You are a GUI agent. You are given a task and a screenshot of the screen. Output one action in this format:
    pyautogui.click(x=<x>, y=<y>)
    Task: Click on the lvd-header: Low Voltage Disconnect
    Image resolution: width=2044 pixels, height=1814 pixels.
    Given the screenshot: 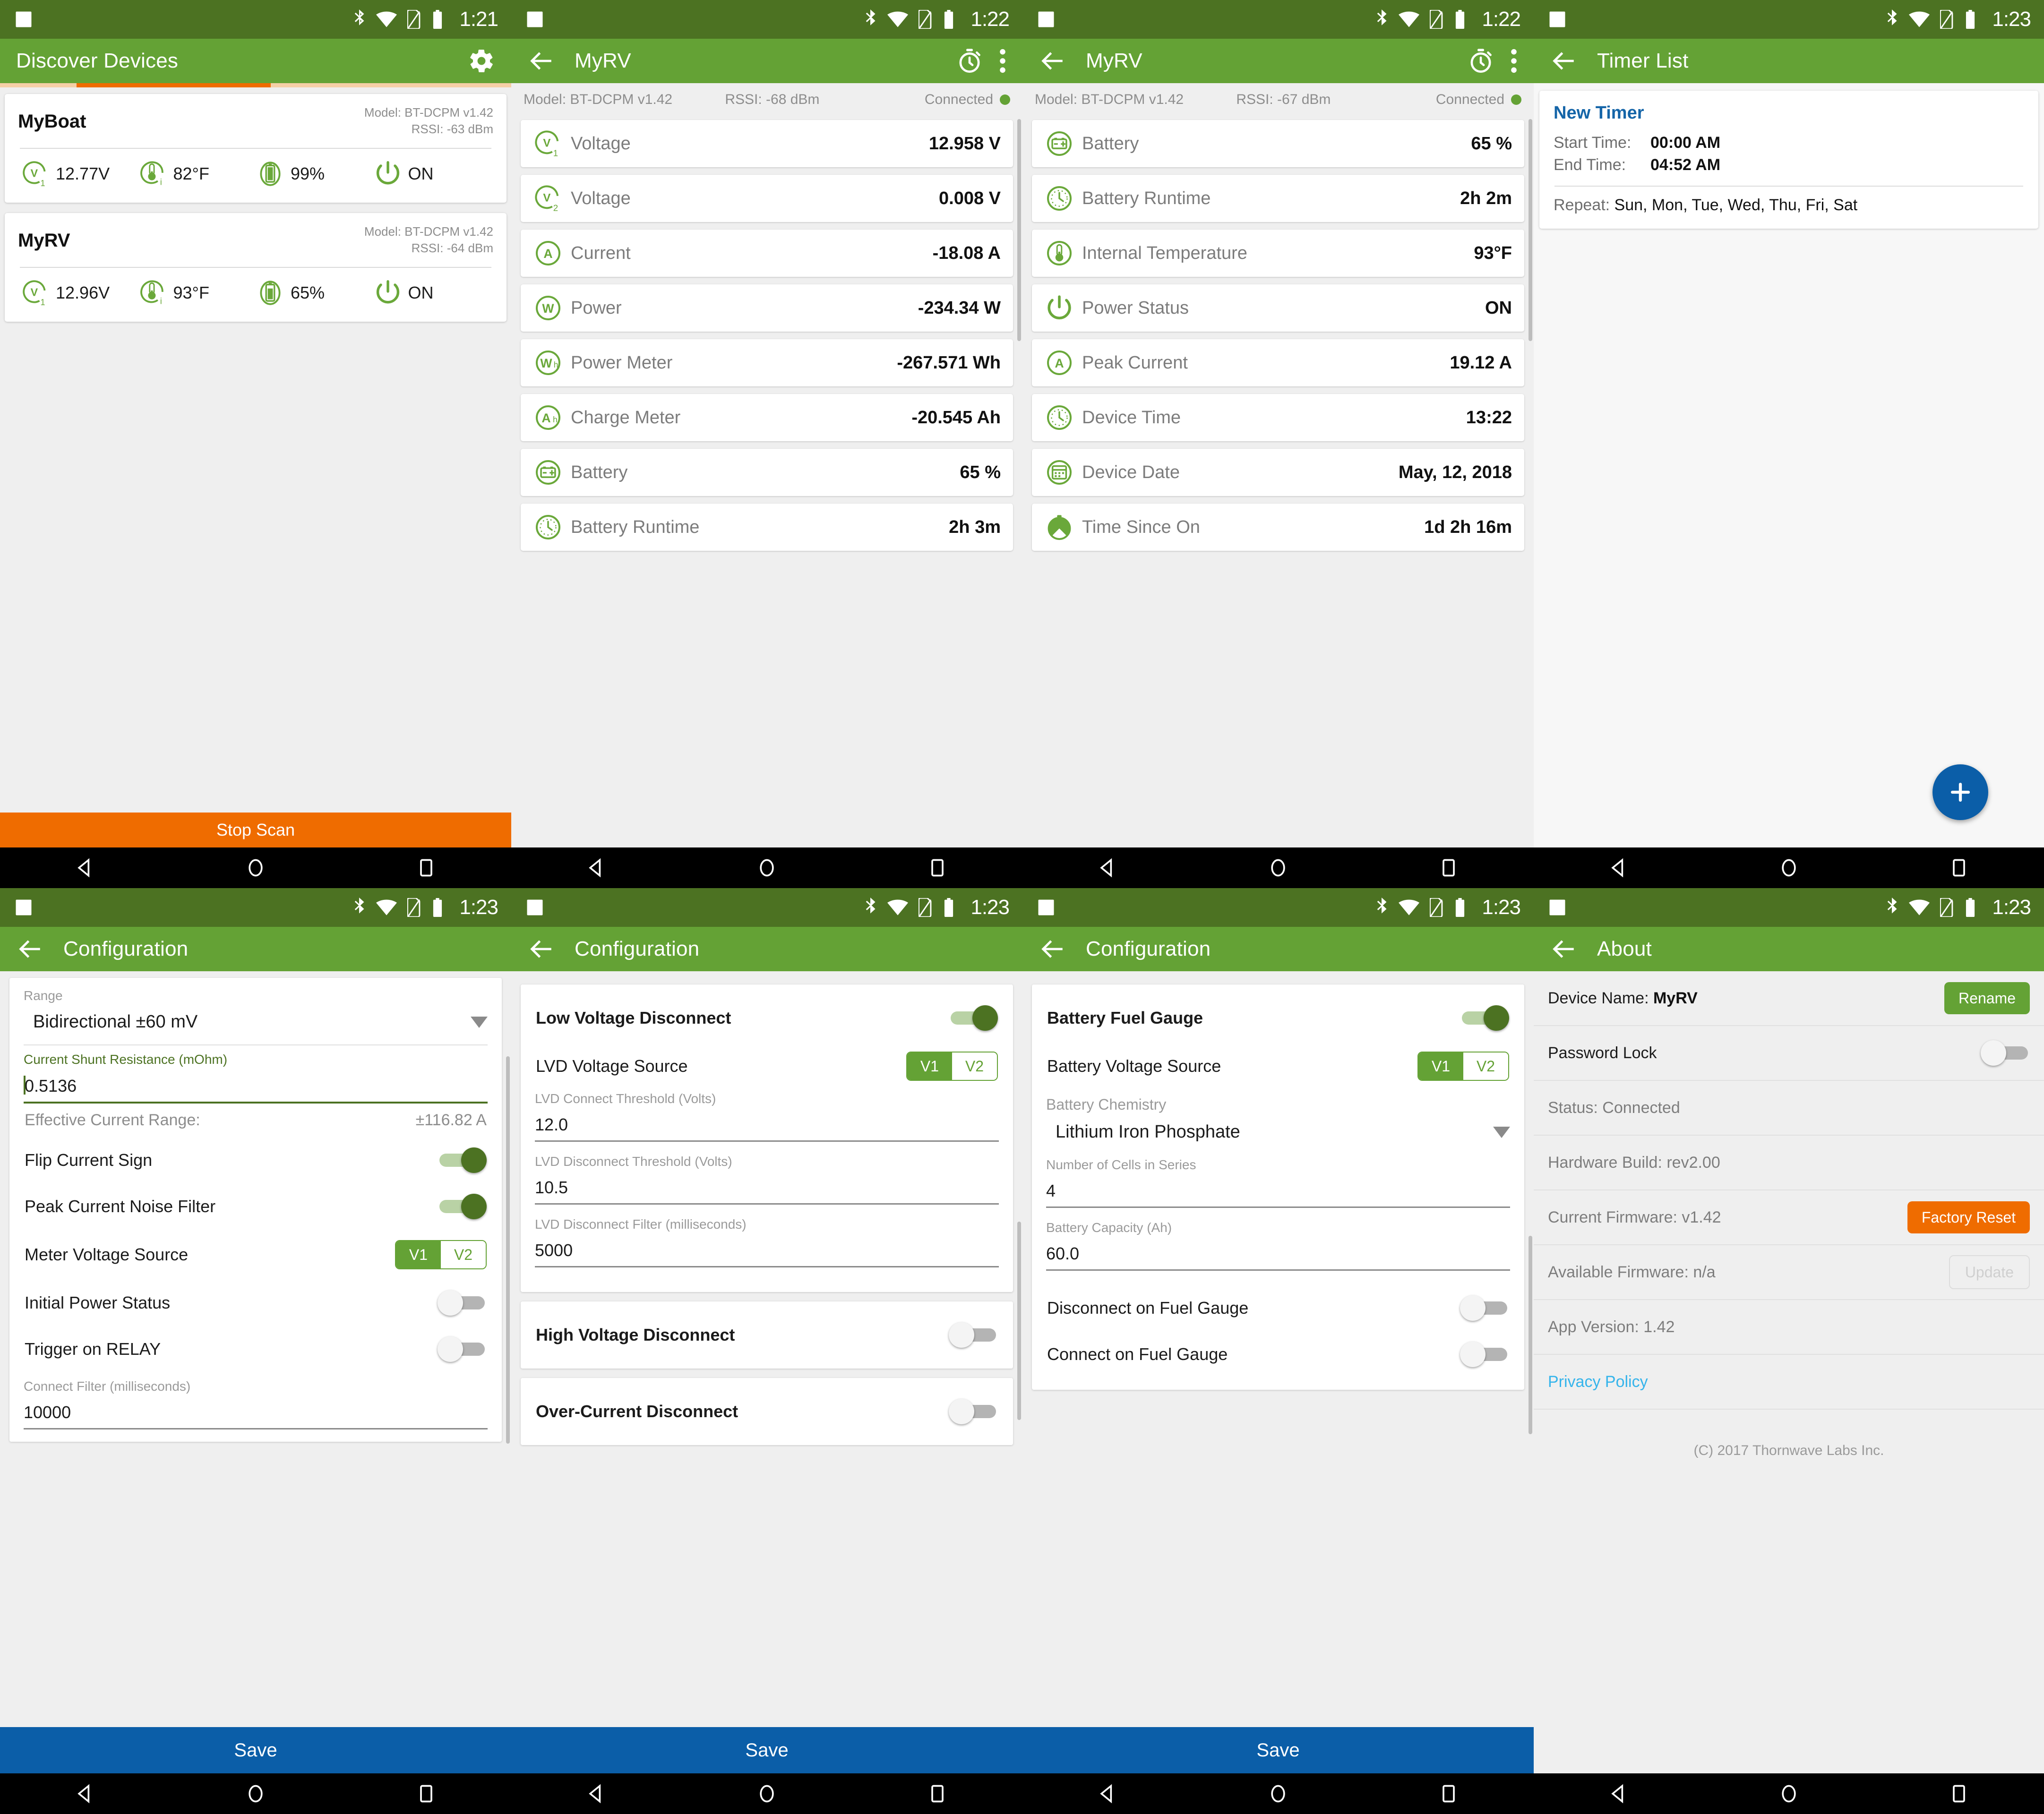 What is the action you would take?
    pyautogui.click(x=767, y=1018)
    